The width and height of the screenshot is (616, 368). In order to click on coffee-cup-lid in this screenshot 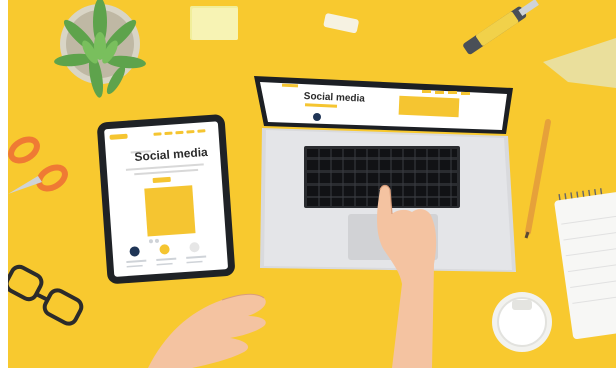, I will do `click(522, 322)`.